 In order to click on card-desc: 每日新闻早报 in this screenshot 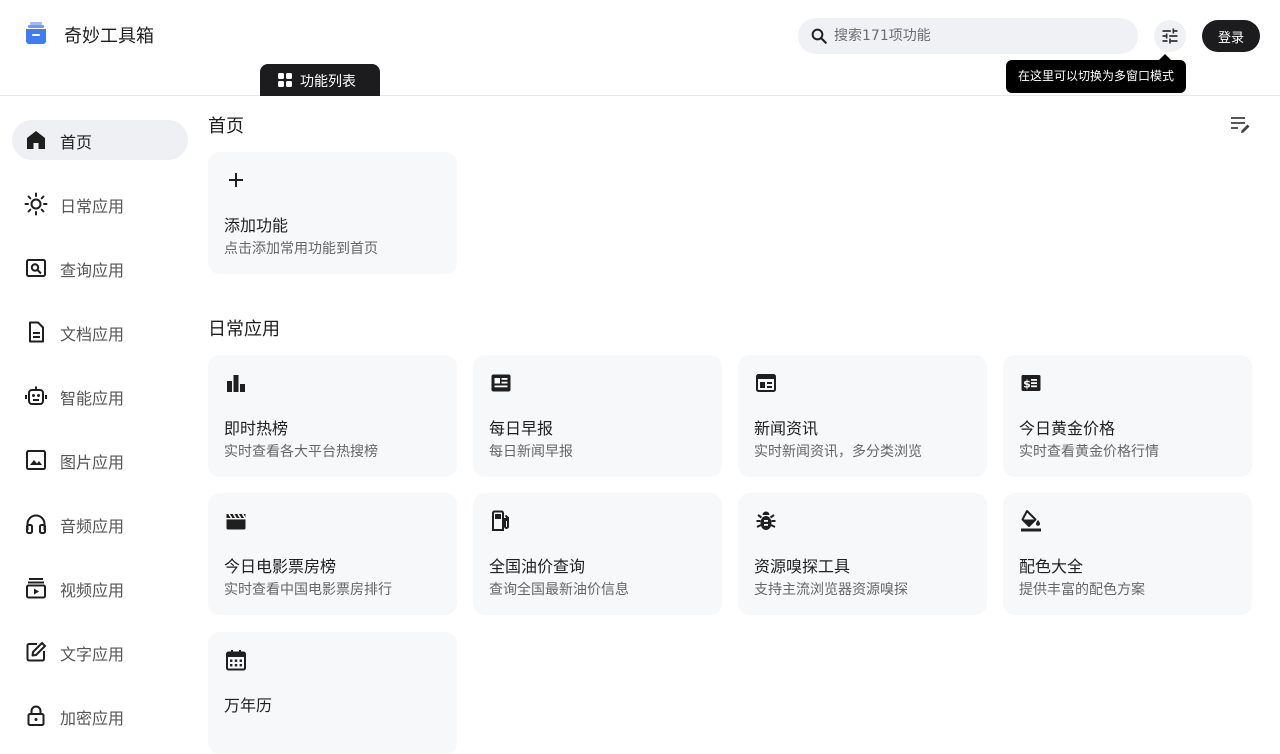, I will do `click(531, 452)`.